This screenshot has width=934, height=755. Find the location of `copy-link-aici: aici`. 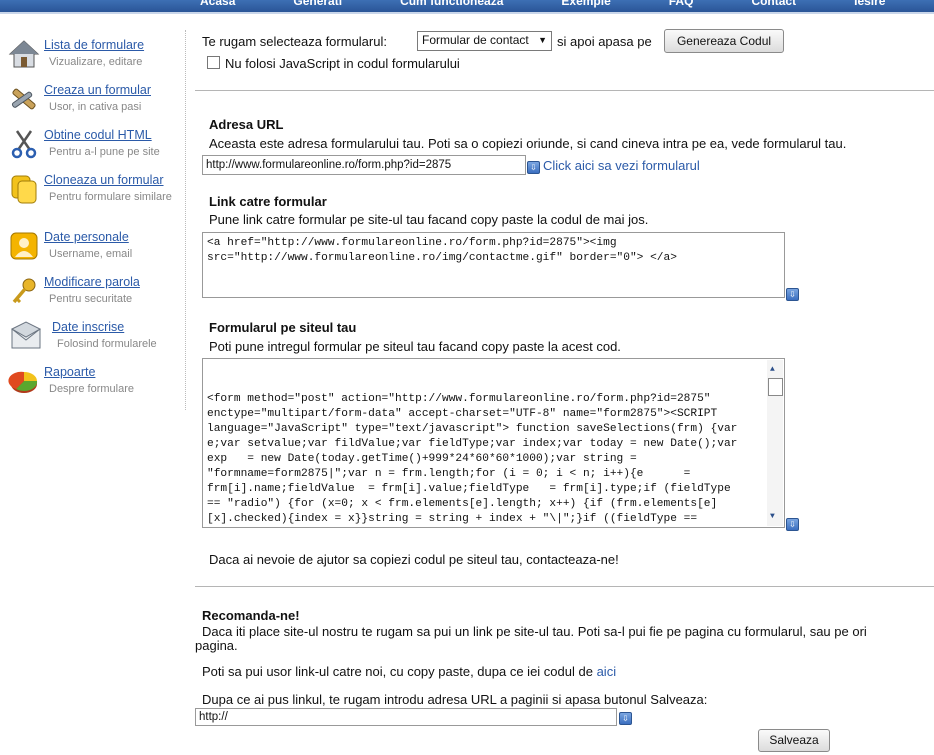

copy-link-aici: aici is located at coordinates (607, 671).